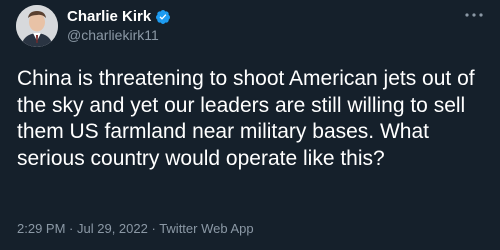 This screenshot has width=500, height=250. I want to click on tweet-date: Jul 29, 2022, so click(112, 228).